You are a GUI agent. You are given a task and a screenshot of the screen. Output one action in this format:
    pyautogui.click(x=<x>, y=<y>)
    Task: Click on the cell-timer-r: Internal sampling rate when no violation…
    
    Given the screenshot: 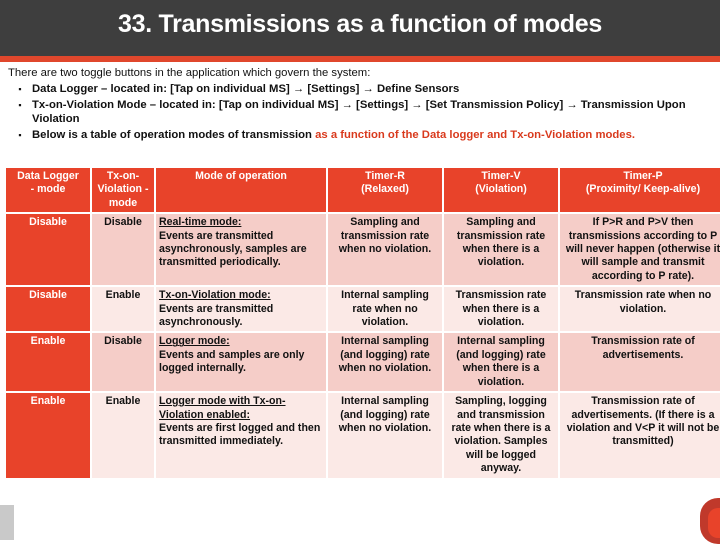 What is the action you would take?
    pyautogui.click(x=385, y=309)
    